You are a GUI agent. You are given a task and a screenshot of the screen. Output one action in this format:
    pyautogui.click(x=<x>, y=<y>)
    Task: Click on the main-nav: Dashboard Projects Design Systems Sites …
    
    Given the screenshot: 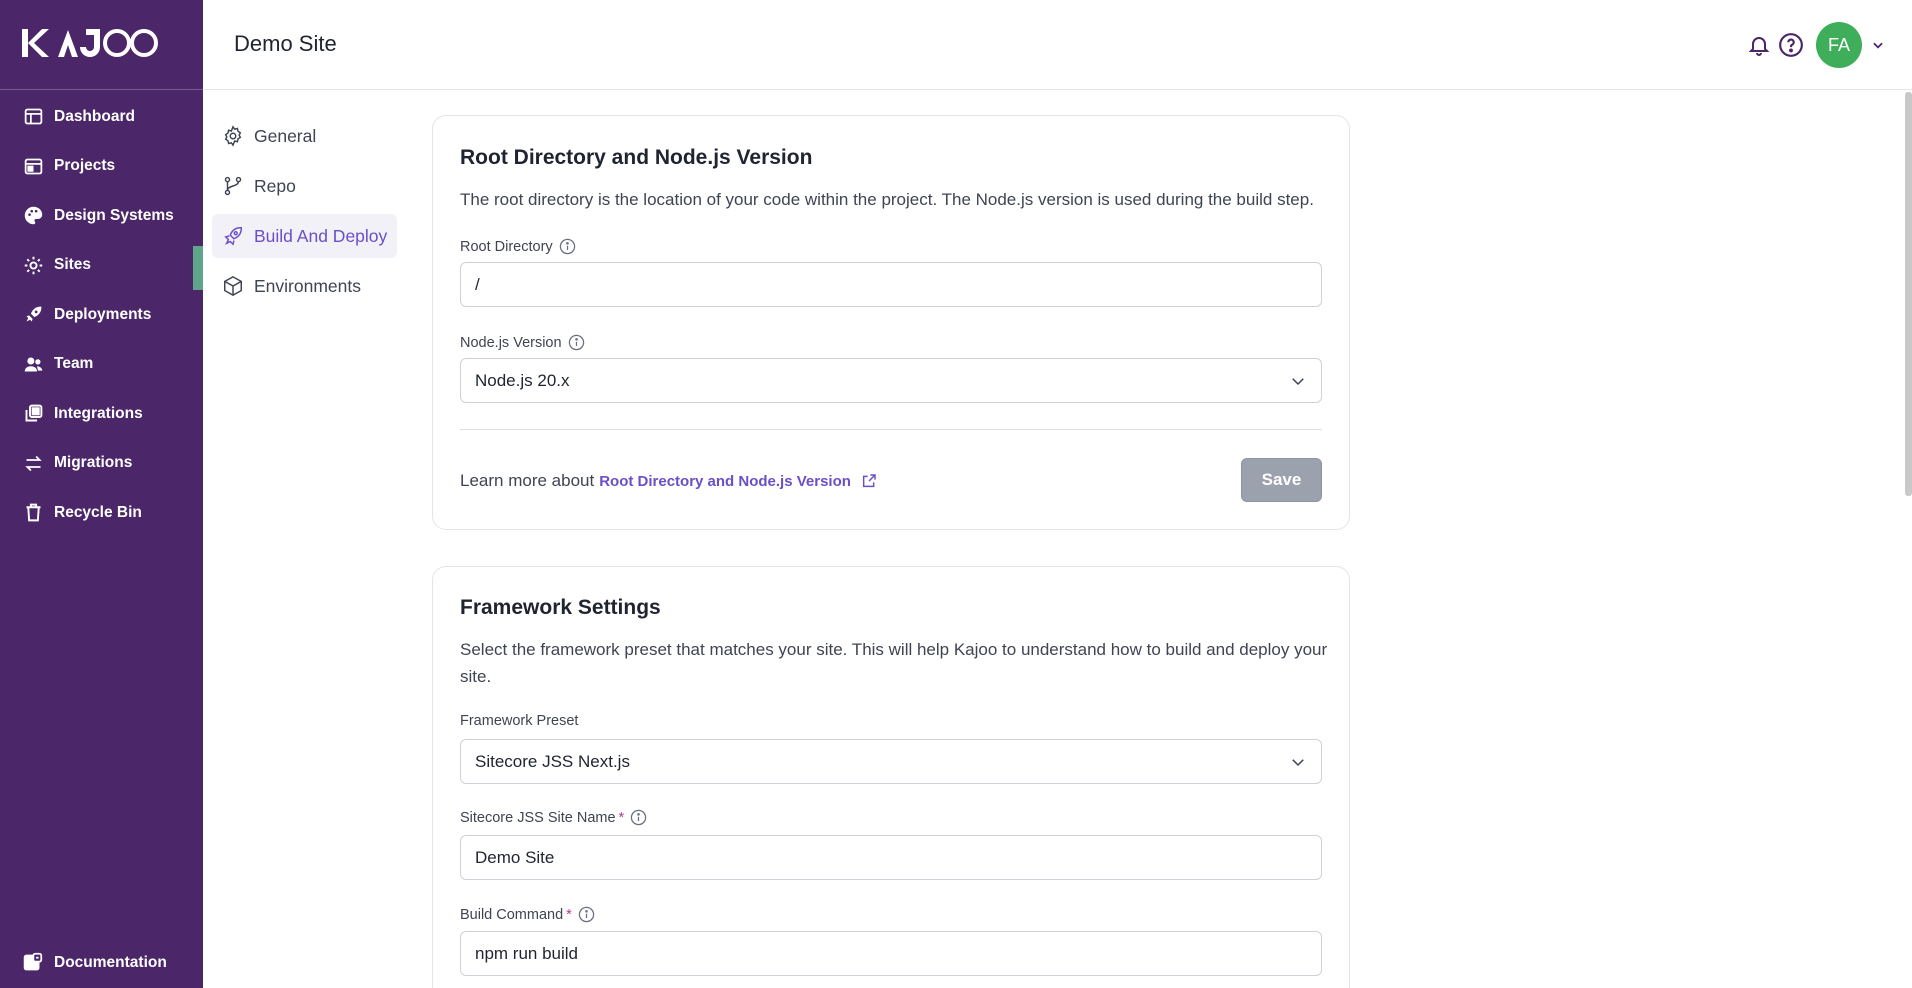 What is the action you would take?
    pyautogui.click(x=101, y=315)
    